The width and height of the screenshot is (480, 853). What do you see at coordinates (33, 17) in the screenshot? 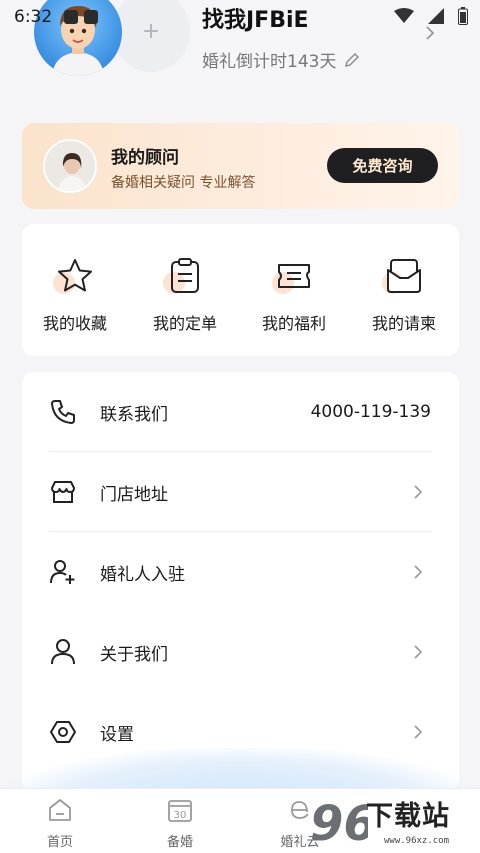
I see `status-time: 6:32` at bounding box center [33, 17].